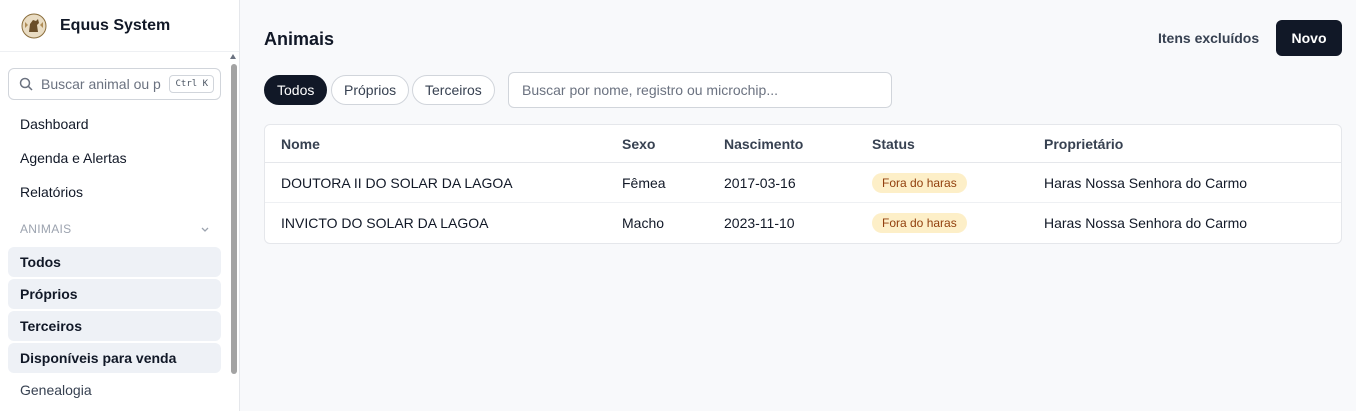 Image resolution: width=1356 pixels, height=411 pixels. Describe the element at coordinates (115, 25) in the screenshot. I see `app-title: Equus System` at that location.